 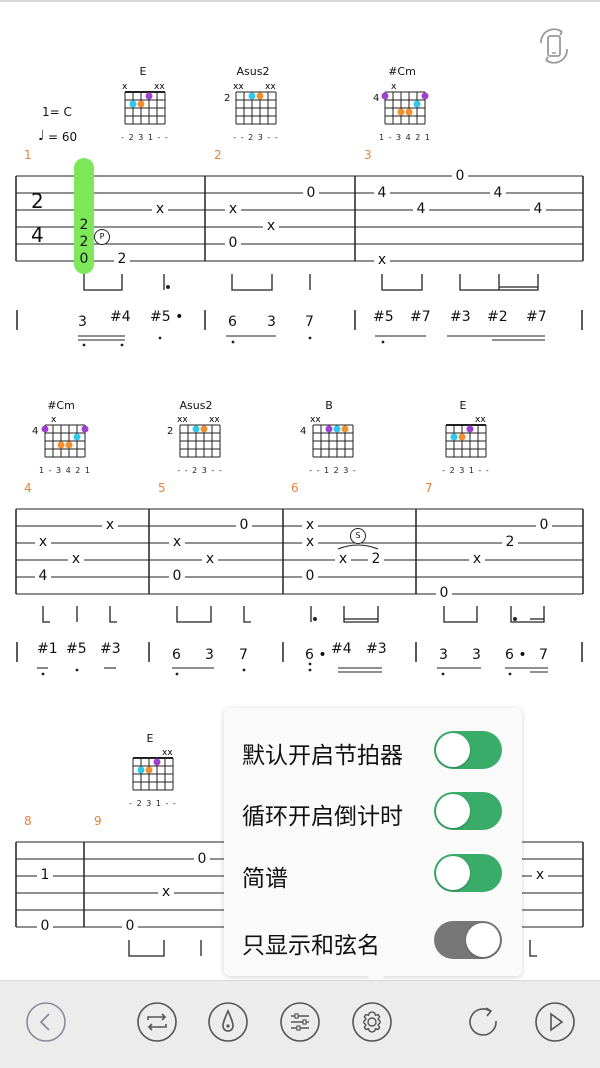 I want to click on bar-number: 5, so click(x=162, y=488).